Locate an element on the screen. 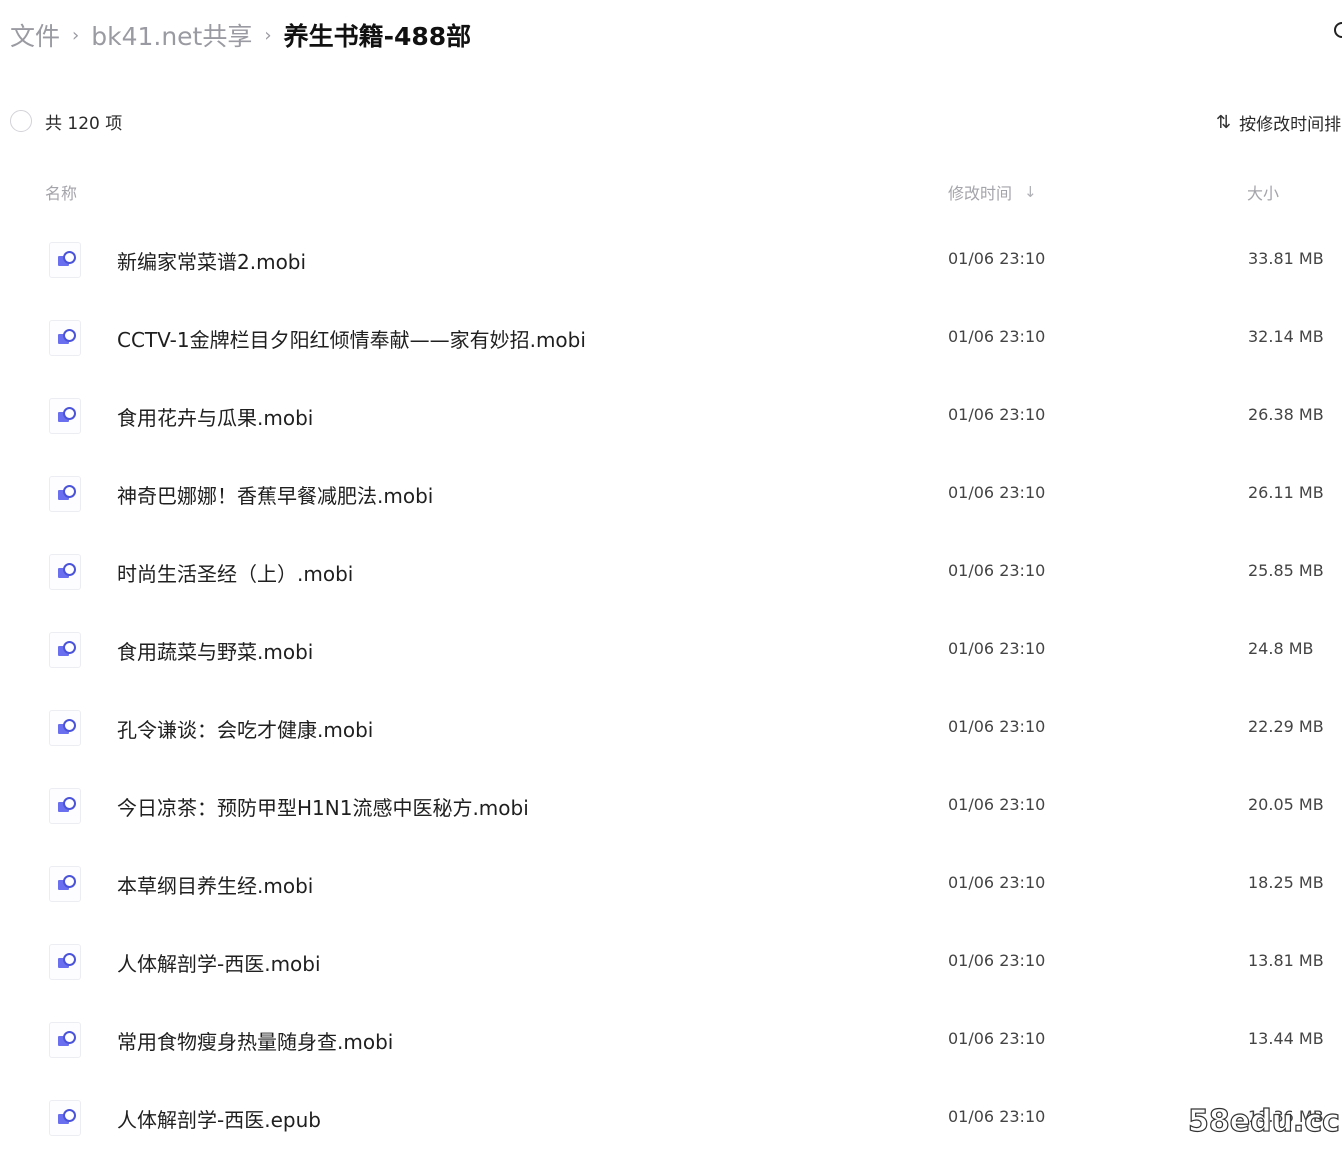  file-row: 孔令谦谈：会吃才健康.mobi 01/06 23:10 22.29 MB is located at coordinates (671, 727).